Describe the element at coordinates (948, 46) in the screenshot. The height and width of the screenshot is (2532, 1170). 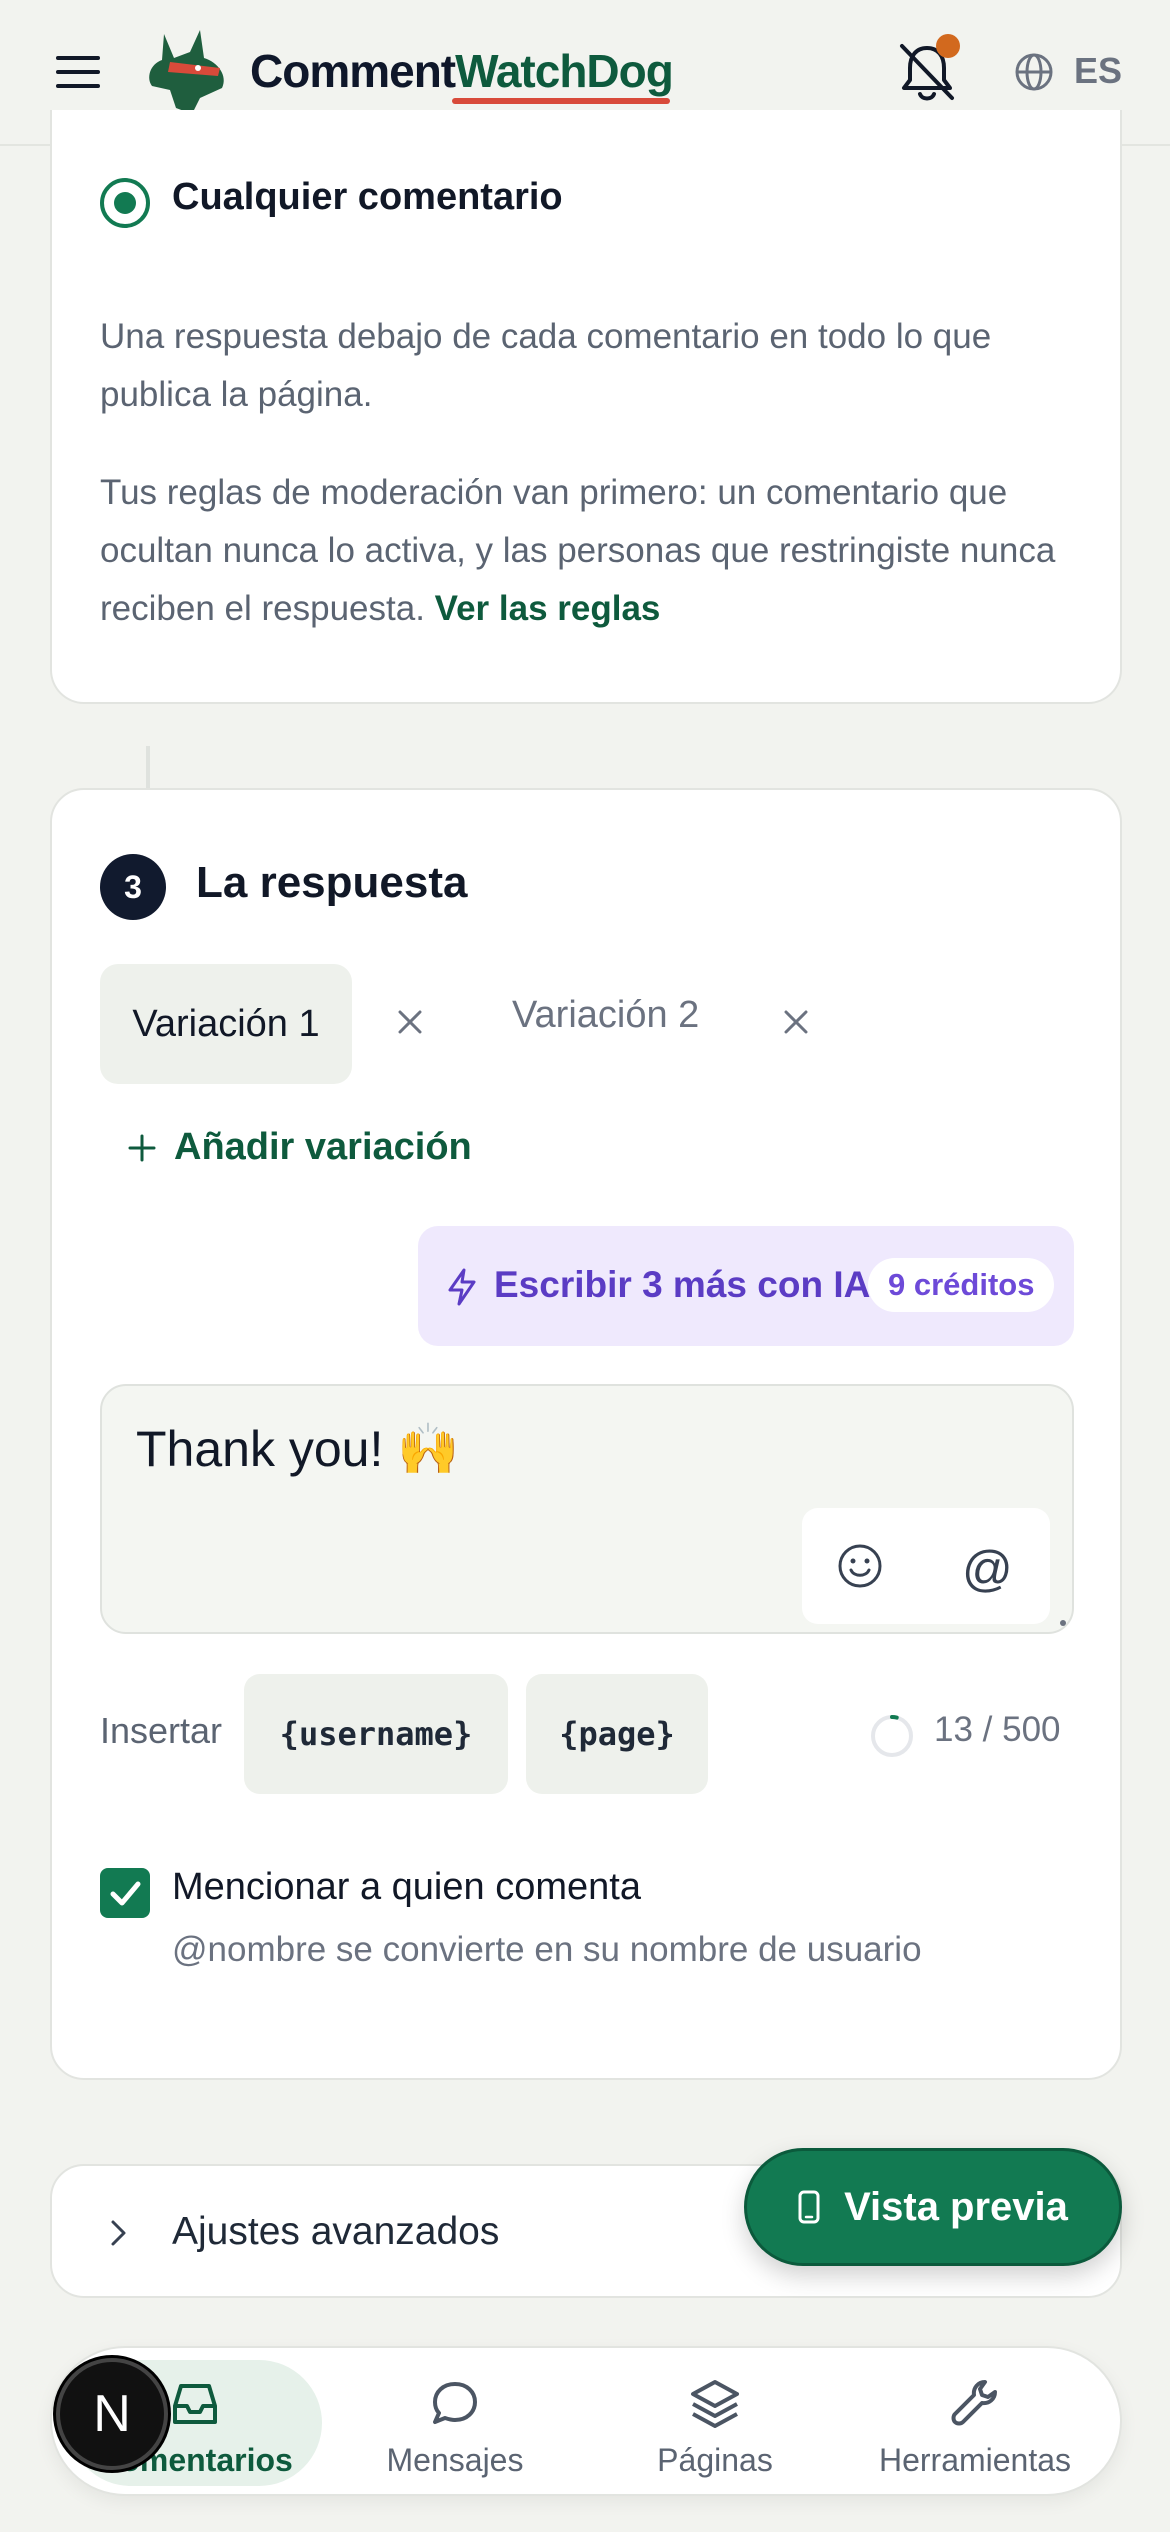
I see `notification-dot` at that location.